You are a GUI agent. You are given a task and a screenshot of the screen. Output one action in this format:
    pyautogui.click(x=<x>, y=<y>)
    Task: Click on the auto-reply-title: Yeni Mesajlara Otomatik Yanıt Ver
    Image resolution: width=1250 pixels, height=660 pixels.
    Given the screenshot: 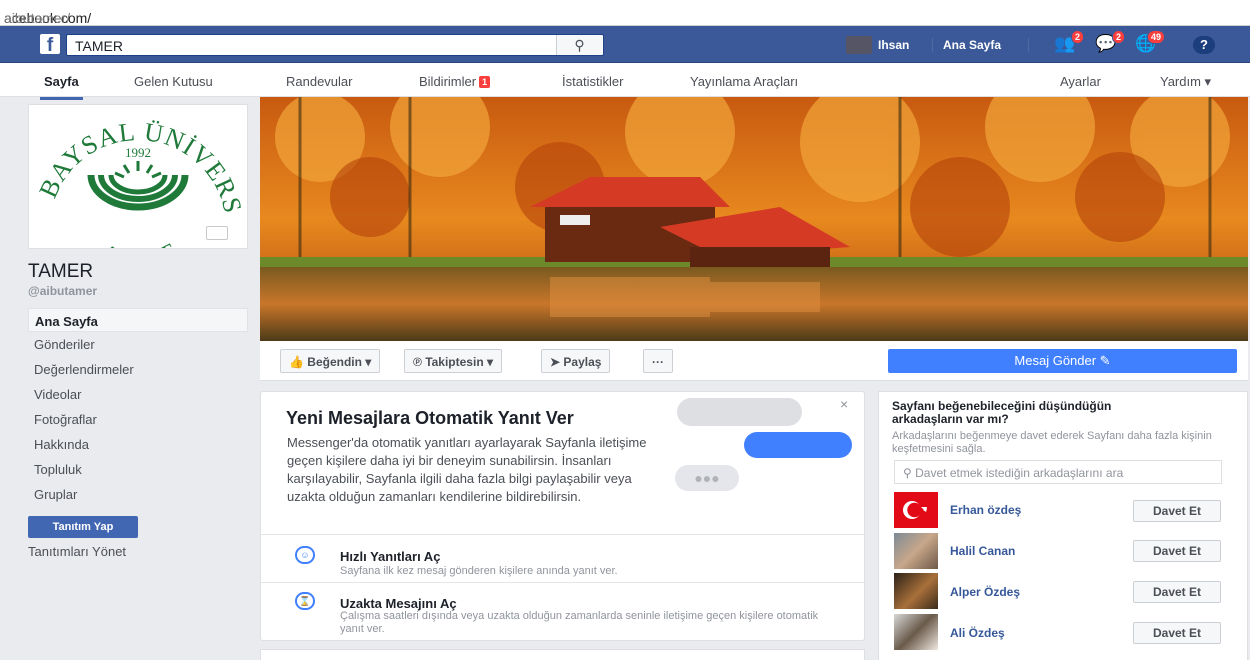 What is the action you would take?
    pyautogui.click(x=430, y=418)
    